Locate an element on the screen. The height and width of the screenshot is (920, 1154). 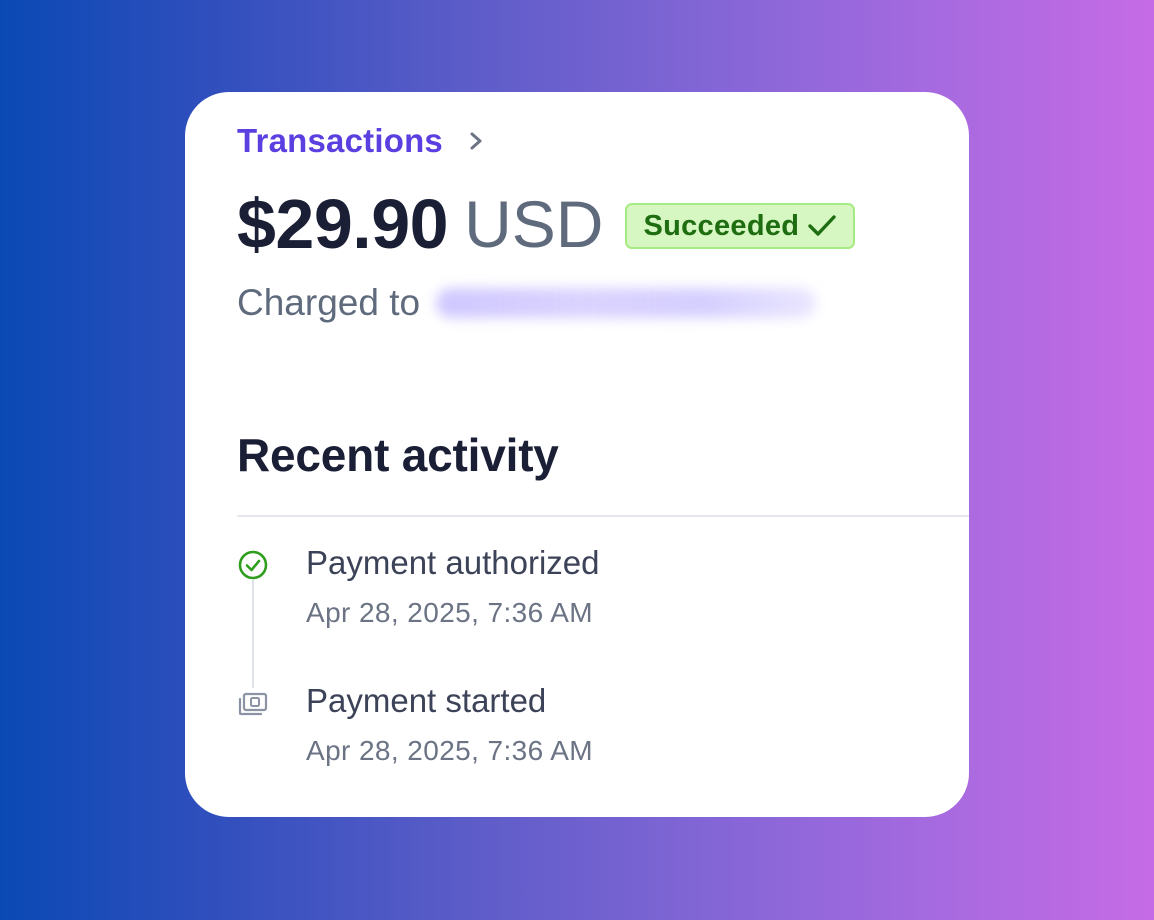
status-badge: Succeeded is located at coordinates (740, 226).